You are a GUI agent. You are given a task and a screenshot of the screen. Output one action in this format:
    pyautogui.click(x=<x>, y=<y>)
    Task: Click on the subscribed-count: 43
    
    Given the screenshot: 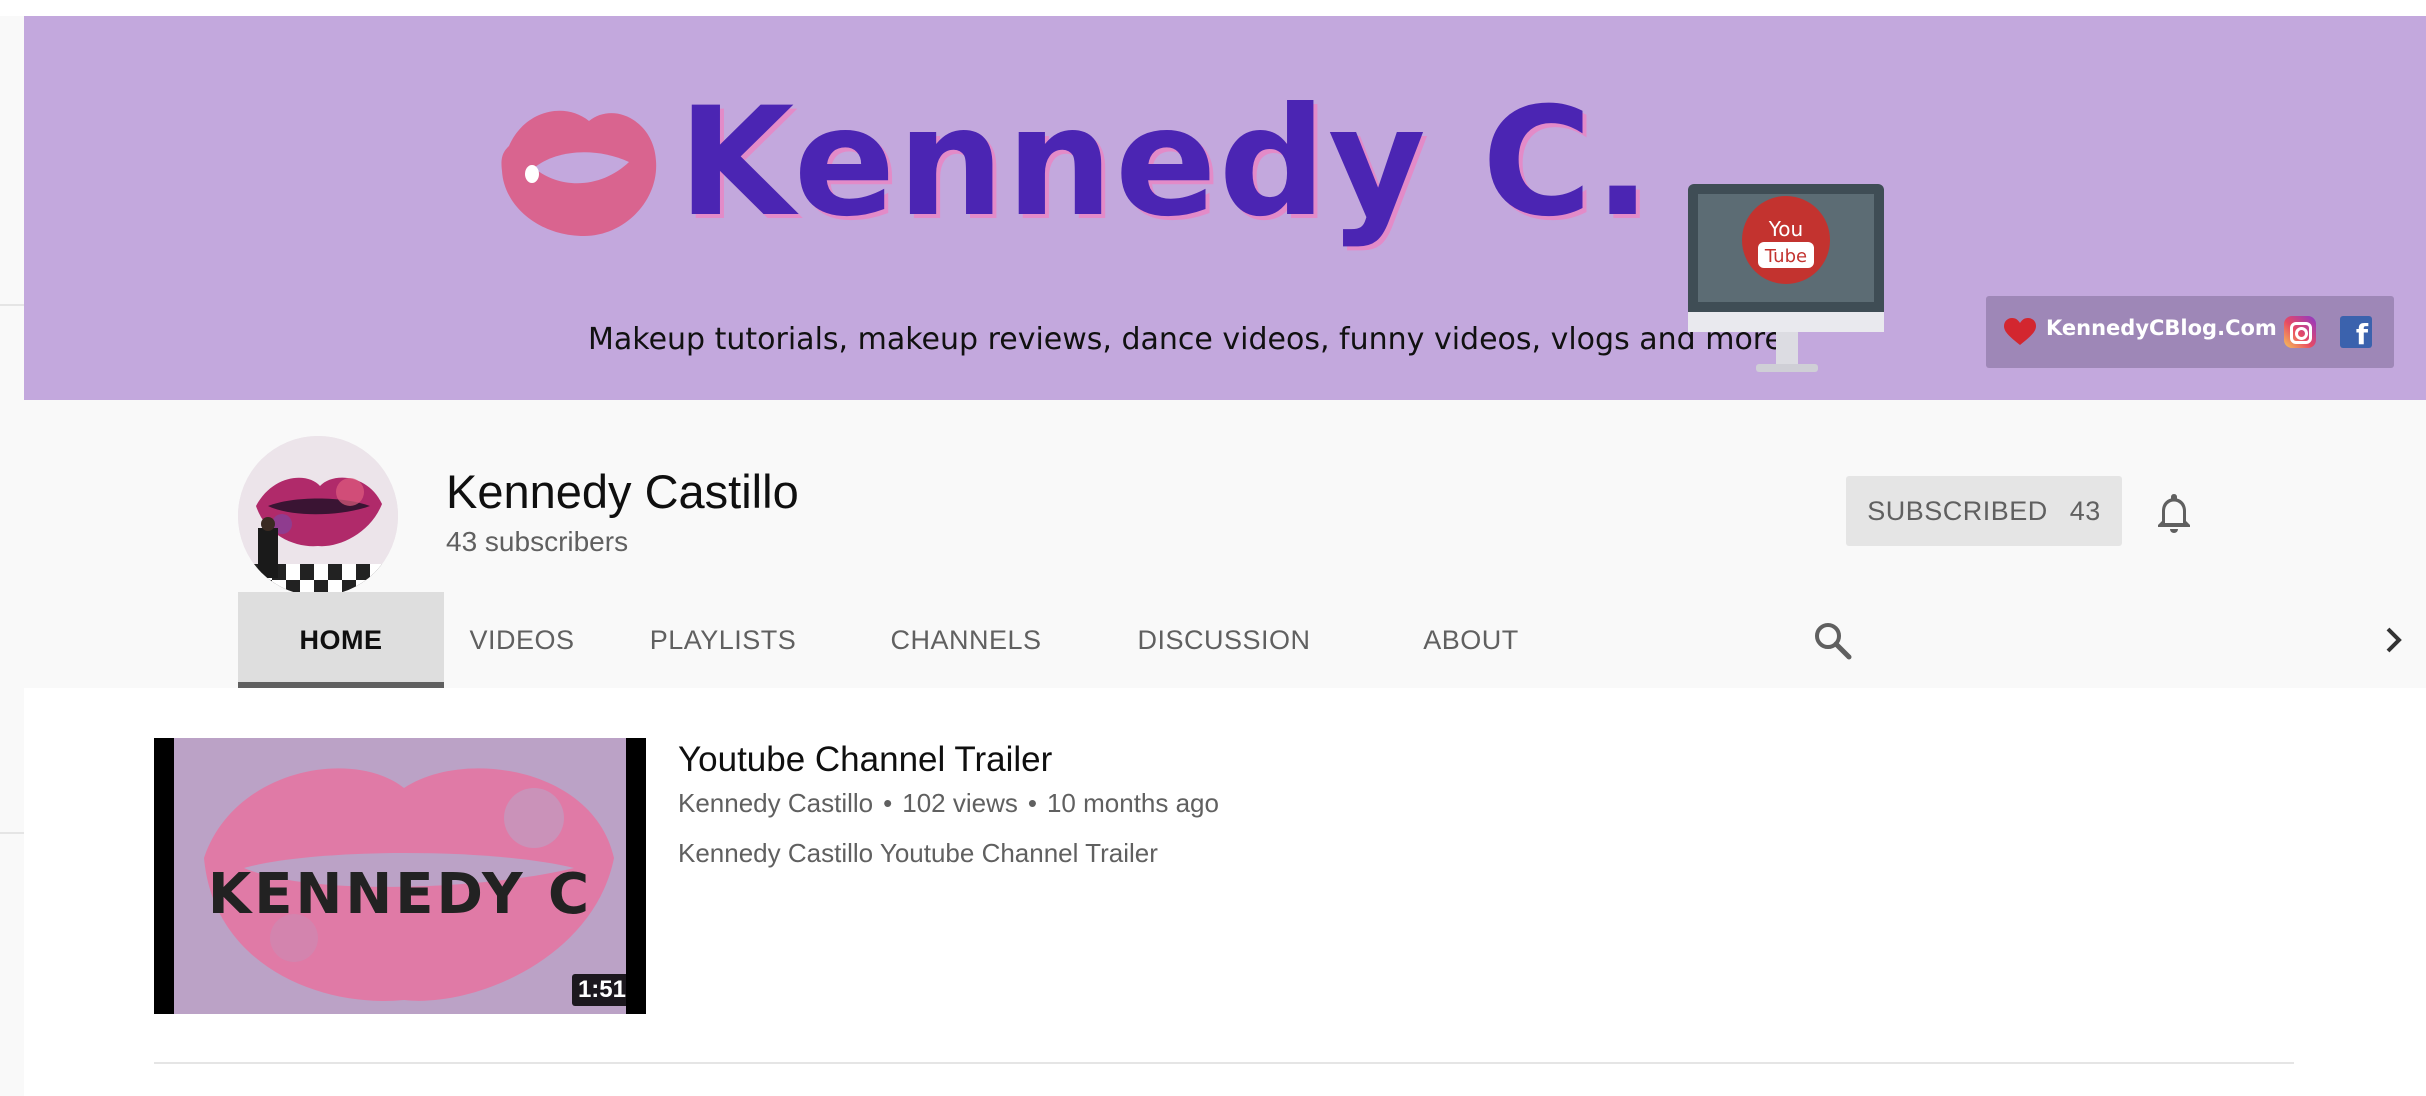 What is the action you would take?
    pyautogui.click(x=2085, y=510)
    